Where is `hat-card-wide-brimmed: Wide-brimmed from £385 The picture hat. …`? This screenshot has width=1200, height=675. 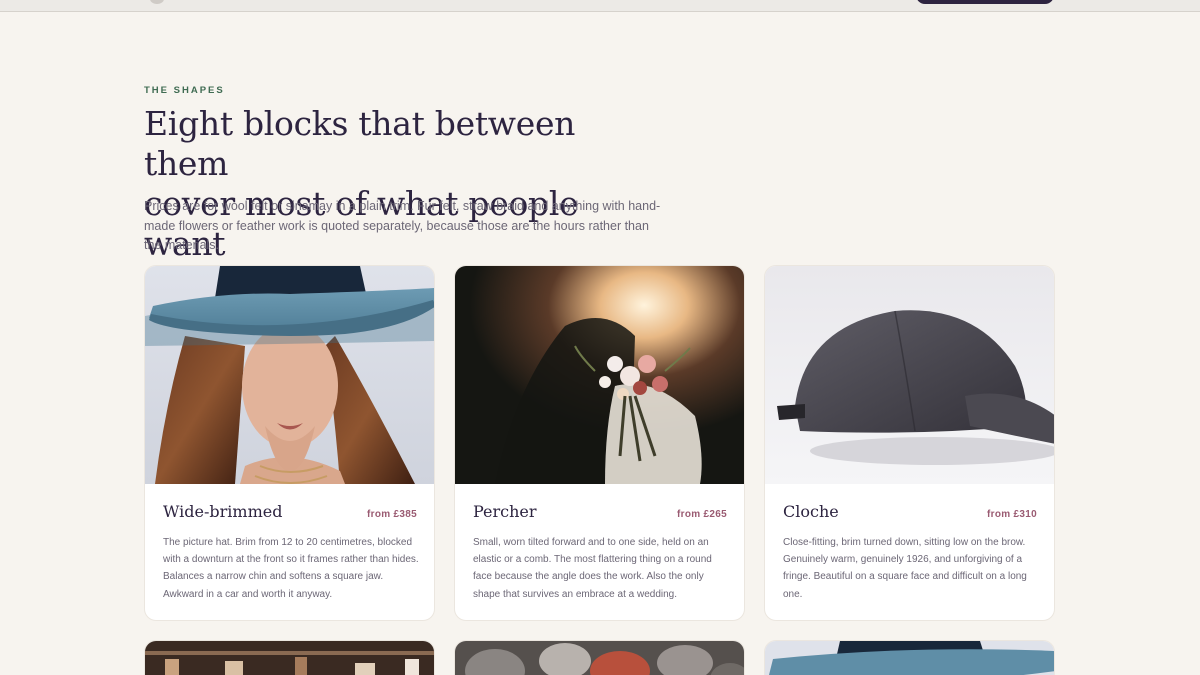
hat-card-wide-brimmed: Wide-brimmed from £385 The picture hat. … is located at coordinates (289, 443).